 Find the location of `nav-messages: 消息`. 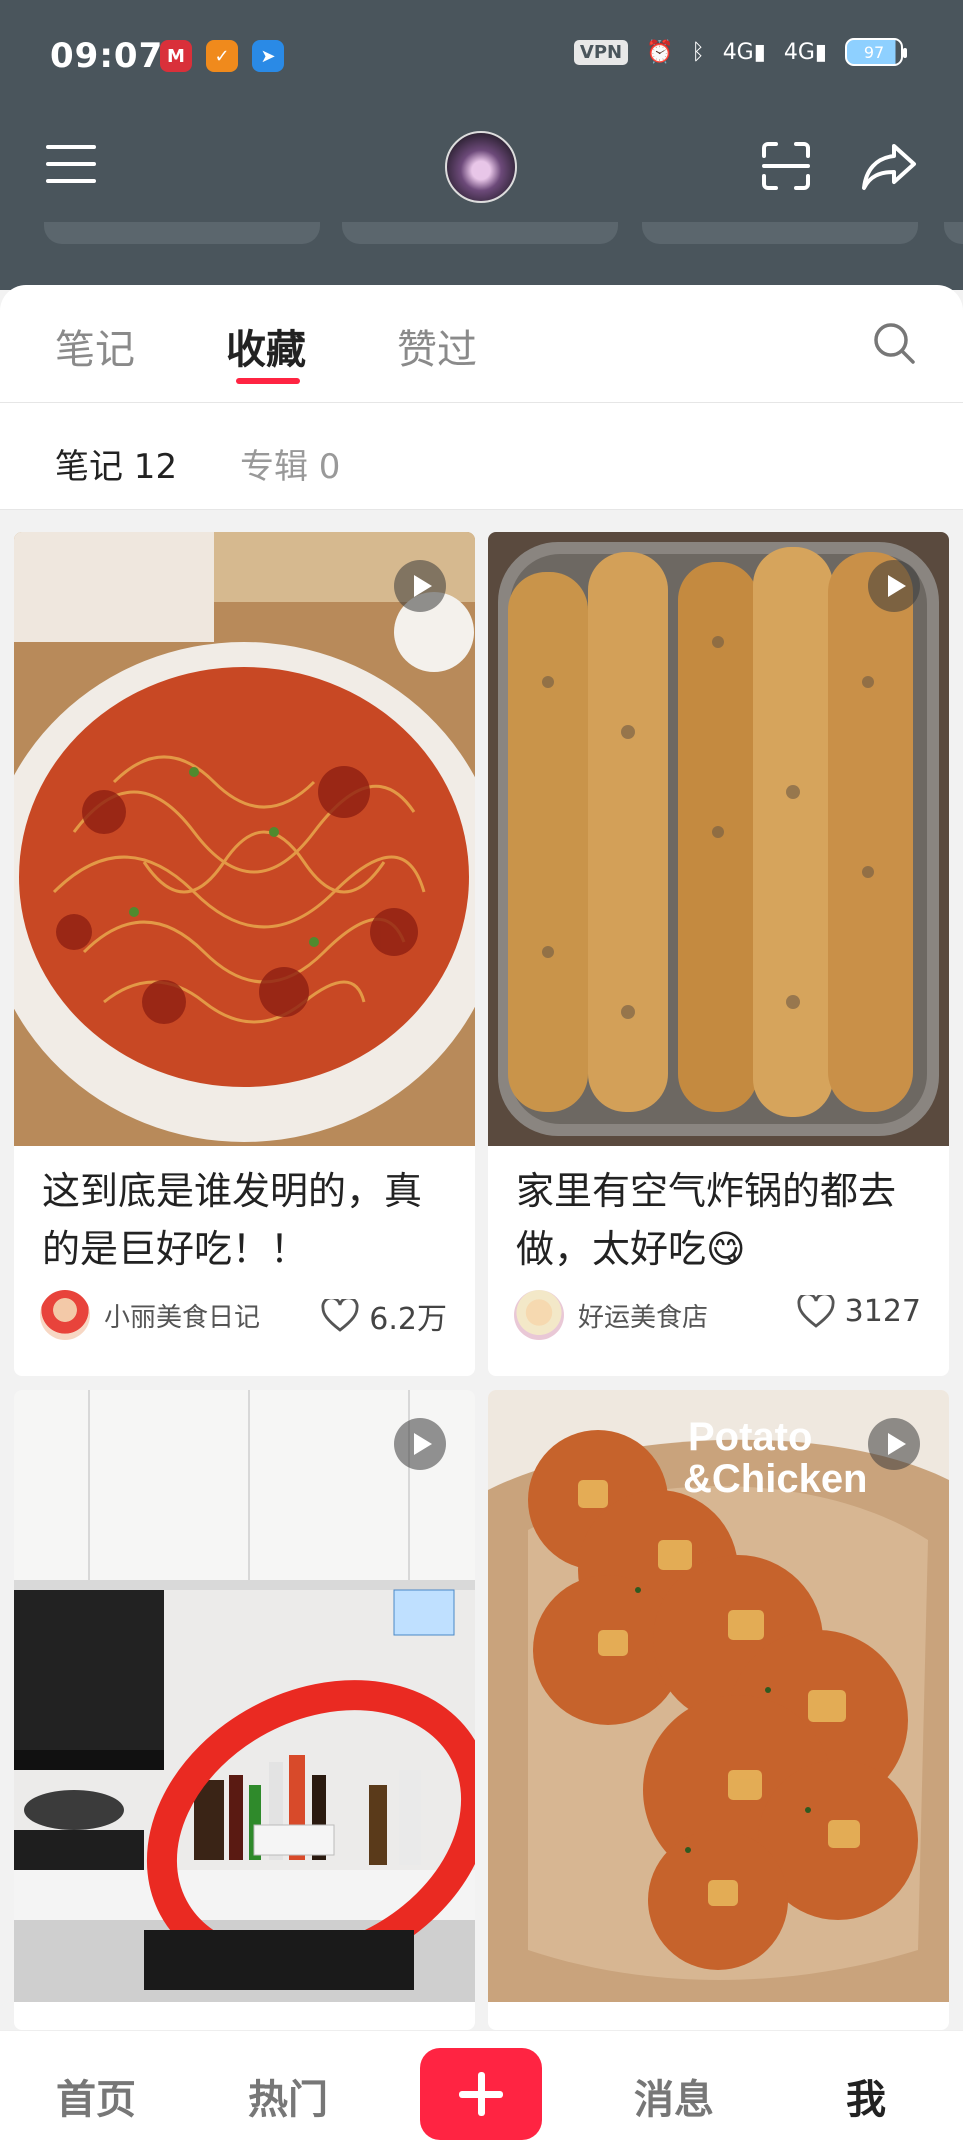

nav-messages: 消息 is located at coordinates (674, 2096).